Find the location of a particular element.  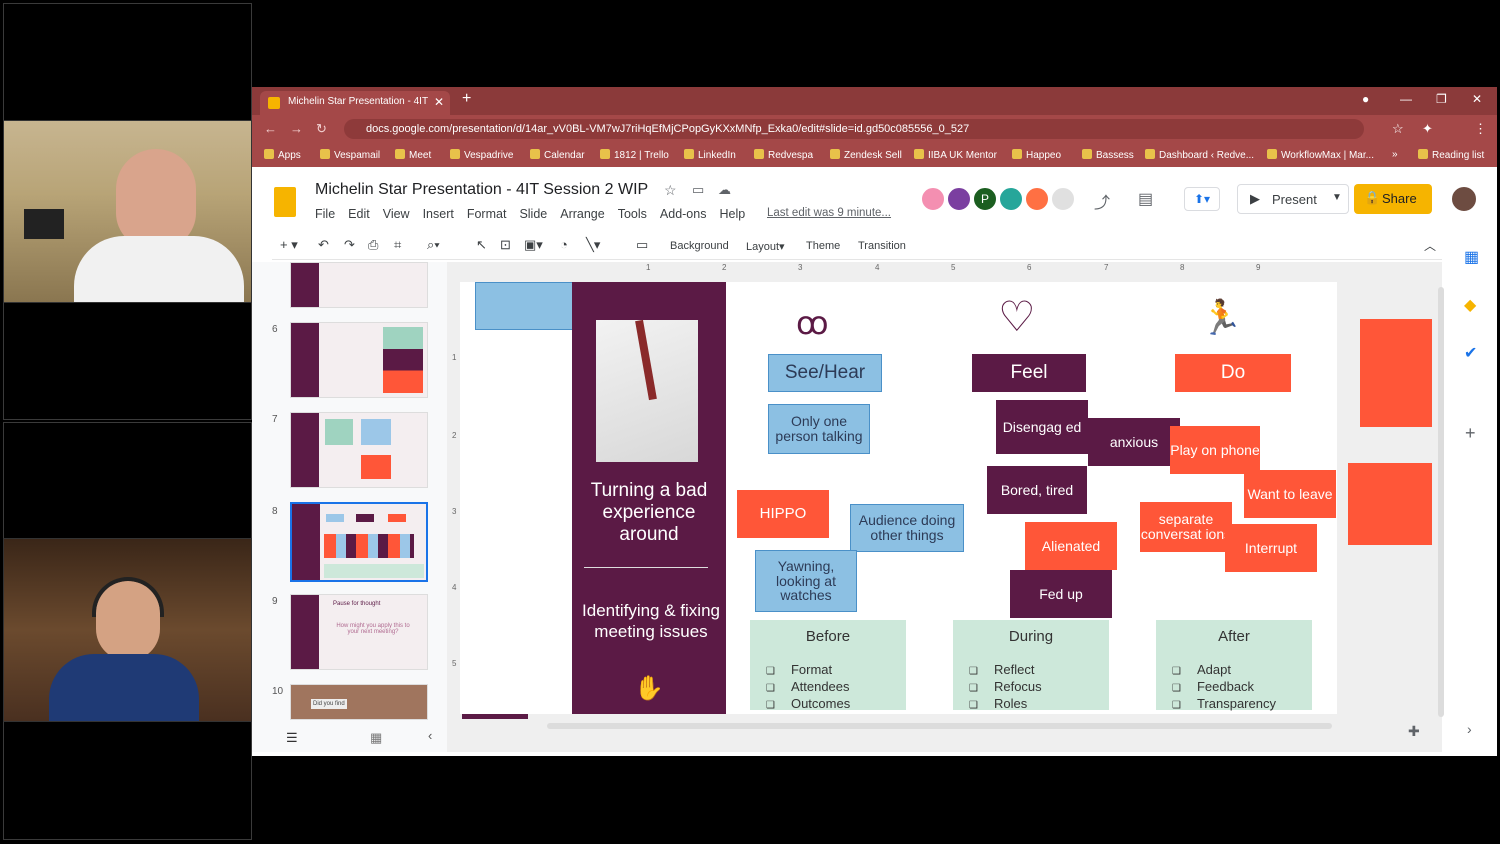

comment-add-icon: ▭ is located at coordinates (642, 245).